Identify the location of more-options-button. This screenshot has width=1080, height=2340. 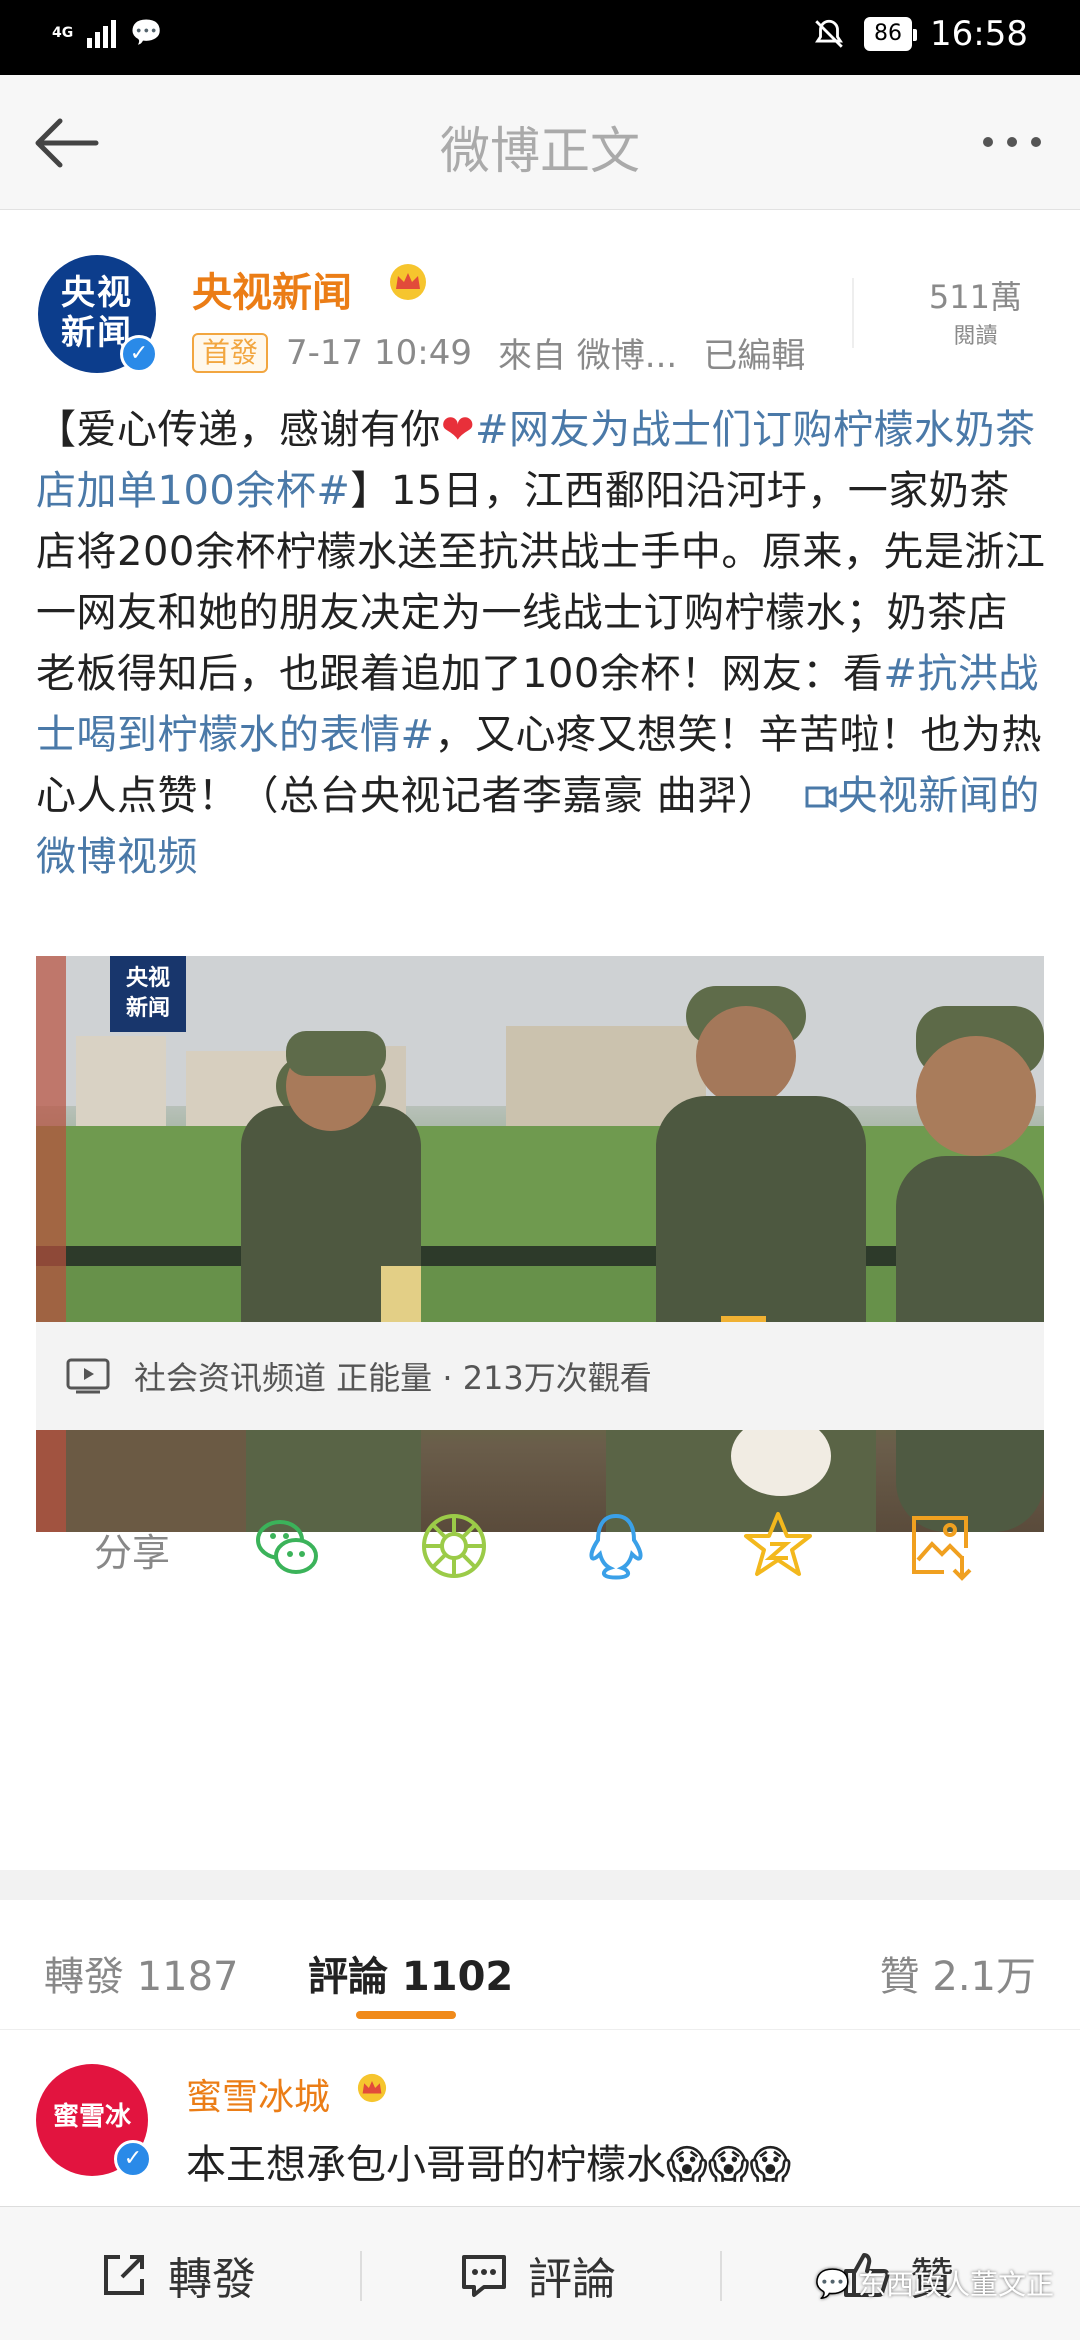
(1012, 142).